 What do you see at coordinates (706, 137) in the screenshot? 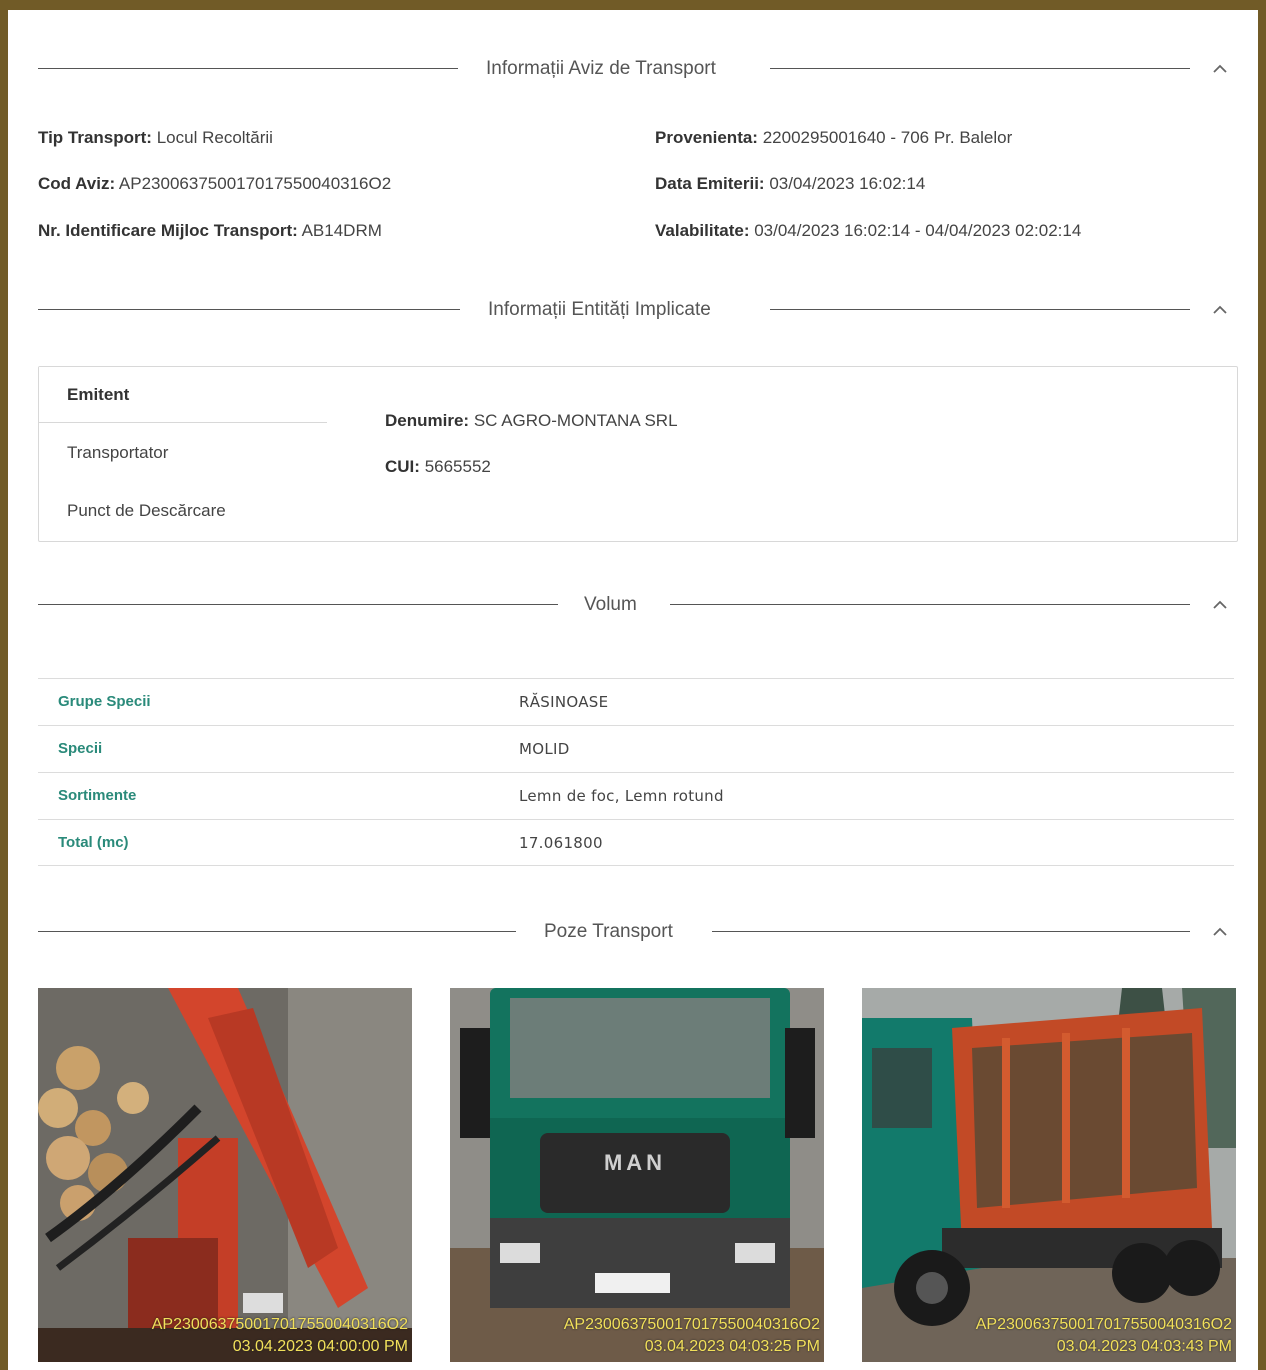
I see `provenienta-label: Provenienta:` at bounding box center [706, 137].